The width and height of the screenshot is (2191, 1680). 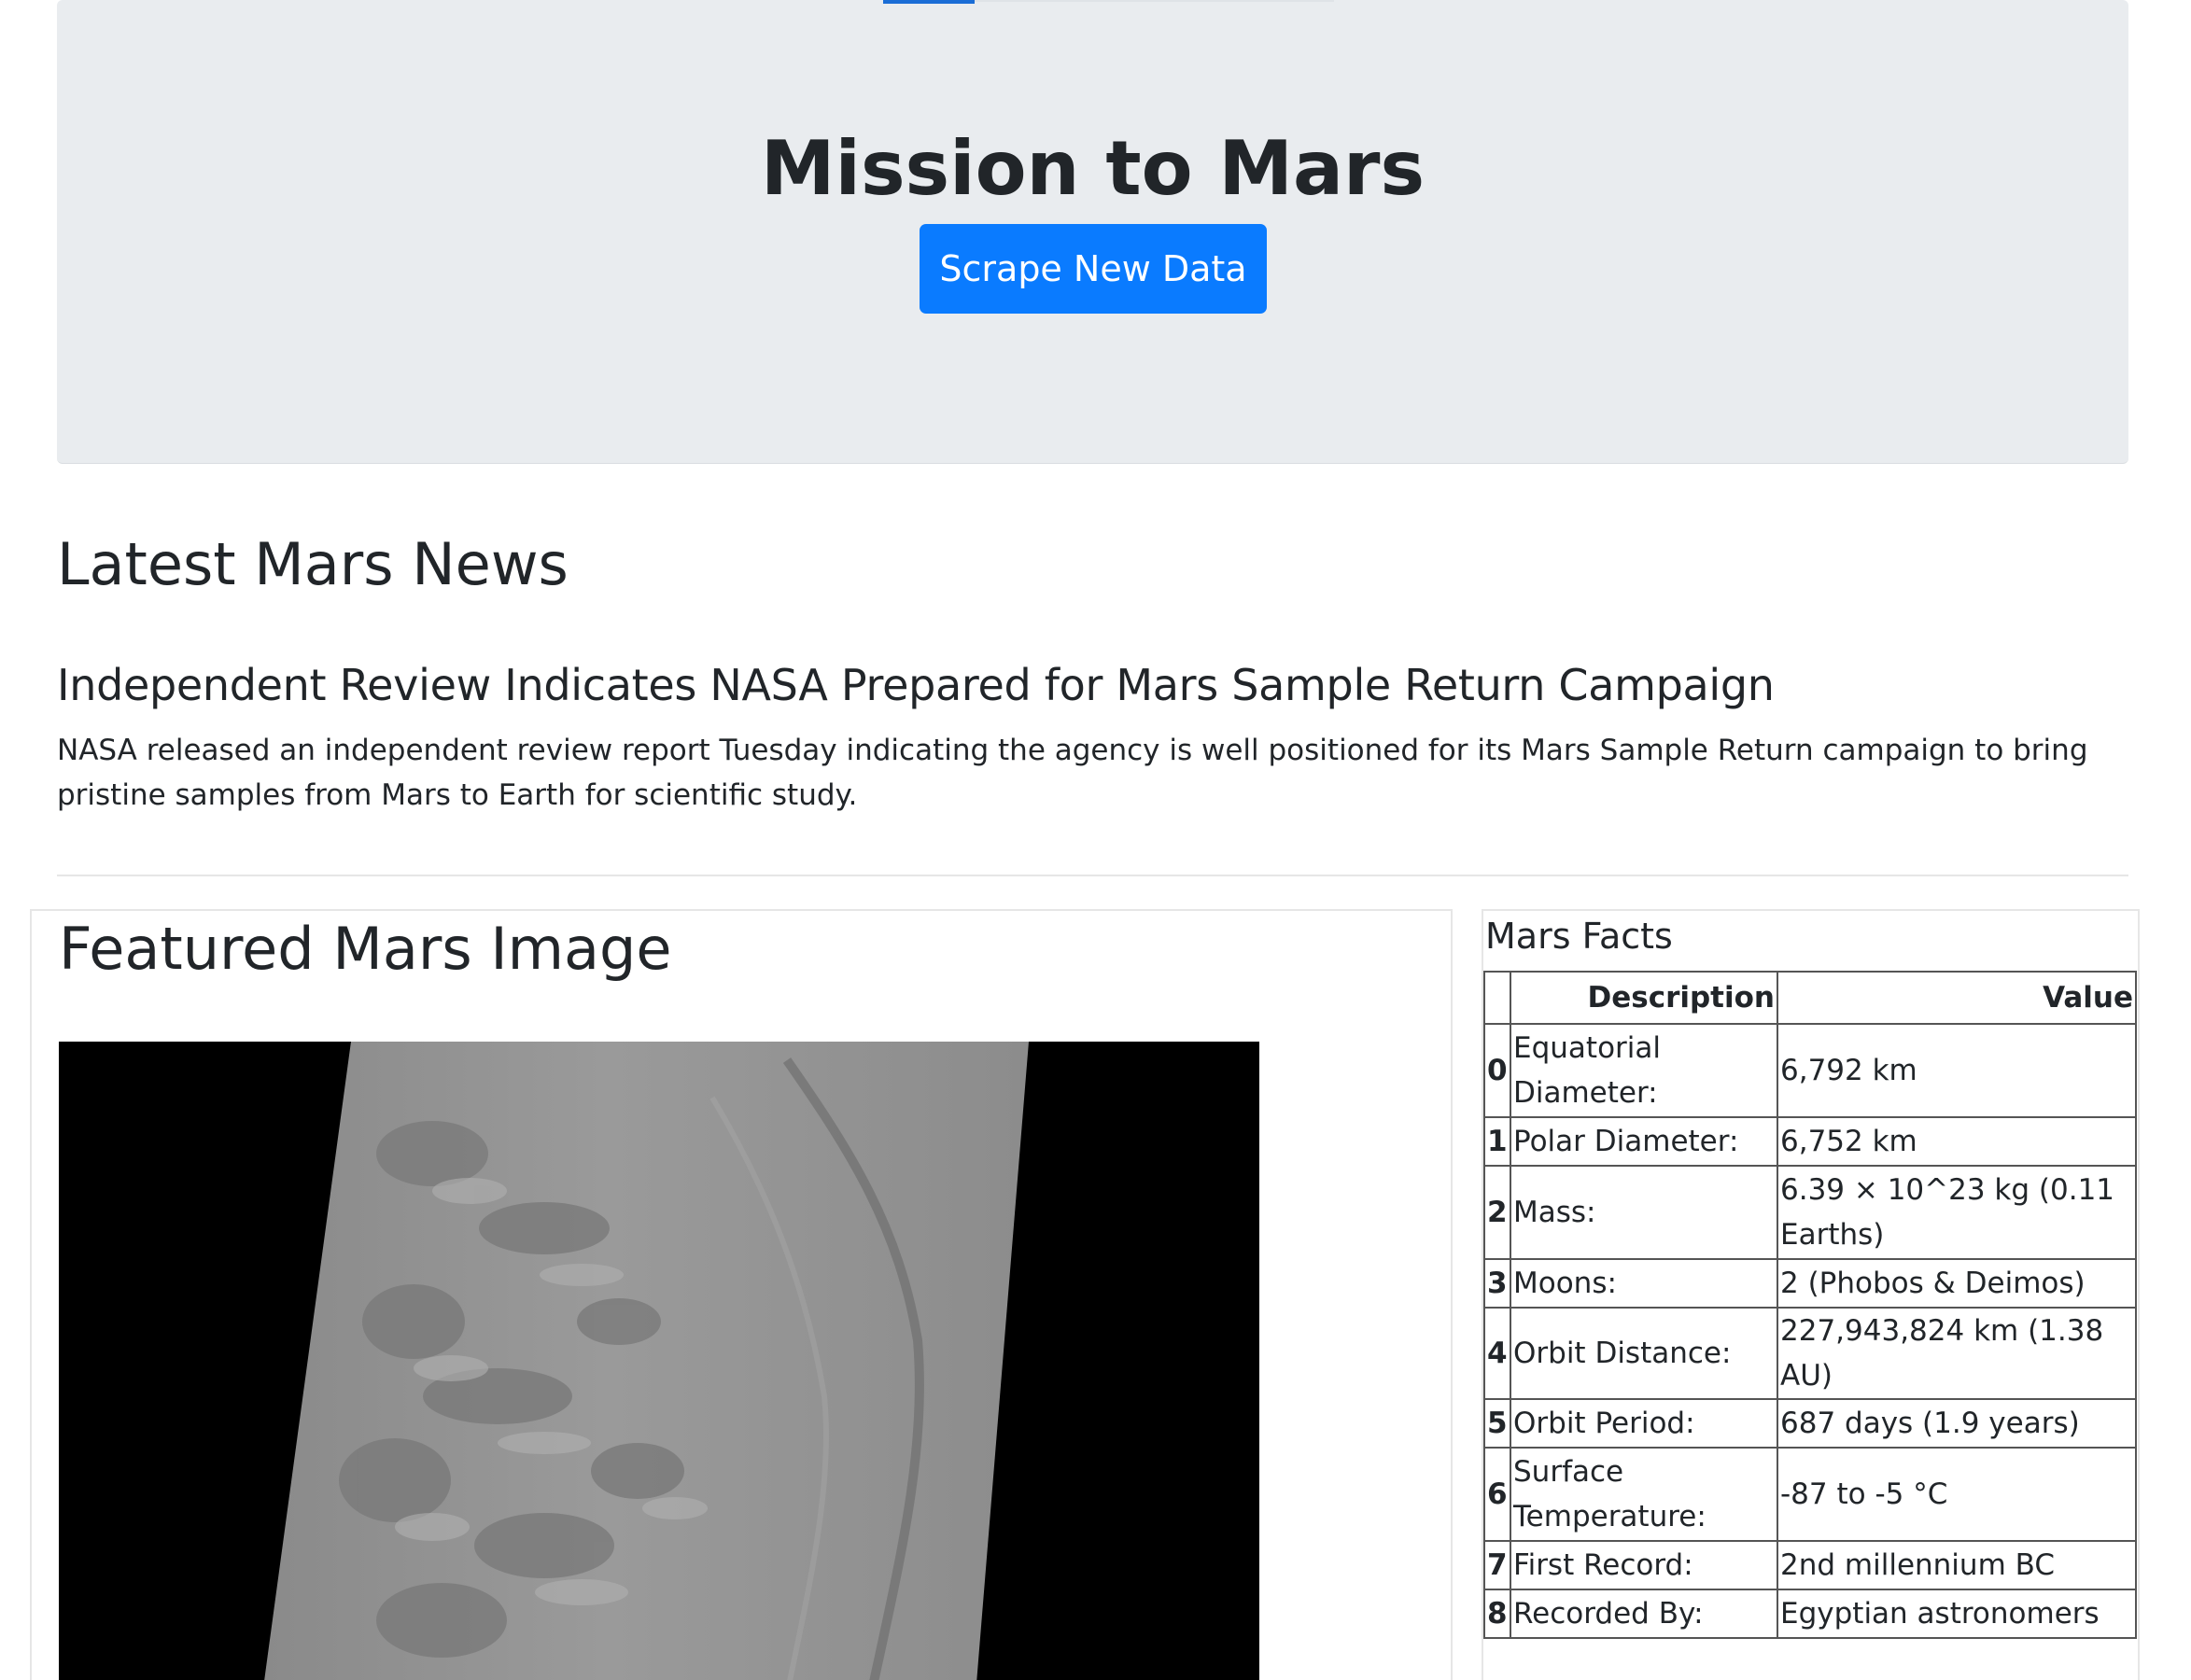 What do you see at coordinates (1093, 168) in the screenshot?
I see `page-title: Mission to Mars` at bounding box center [1093, 168].